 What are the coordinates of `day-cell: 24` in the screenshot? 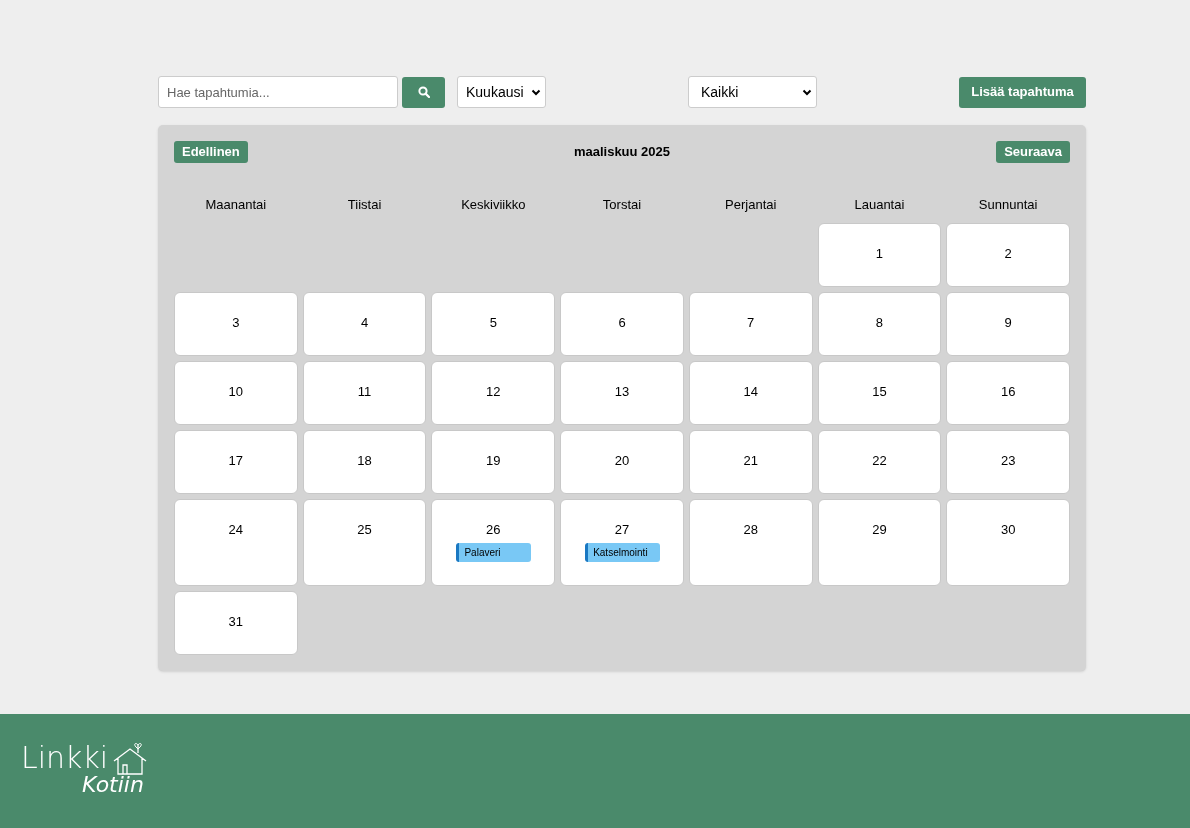 It's located at (236, 542).